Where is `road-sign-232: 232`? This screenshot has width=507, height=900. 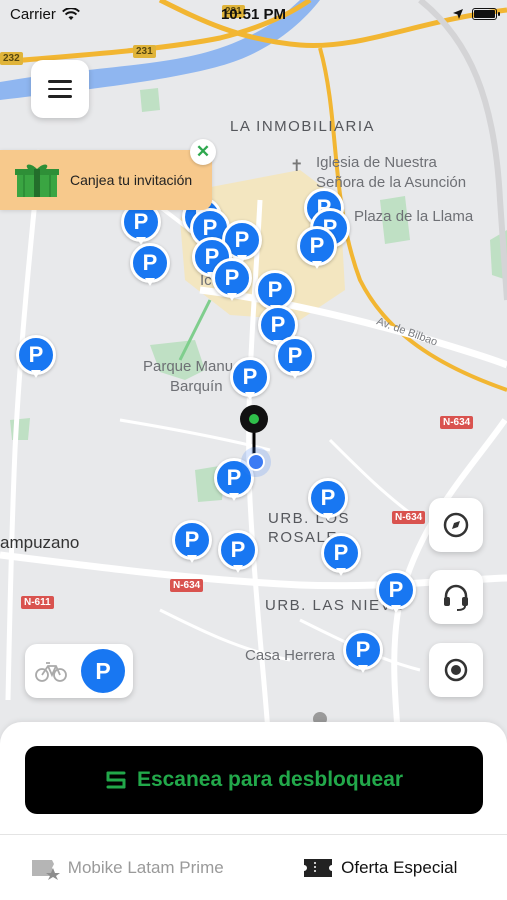 road-sign-232: 232 is located at coordinates (11, 58).